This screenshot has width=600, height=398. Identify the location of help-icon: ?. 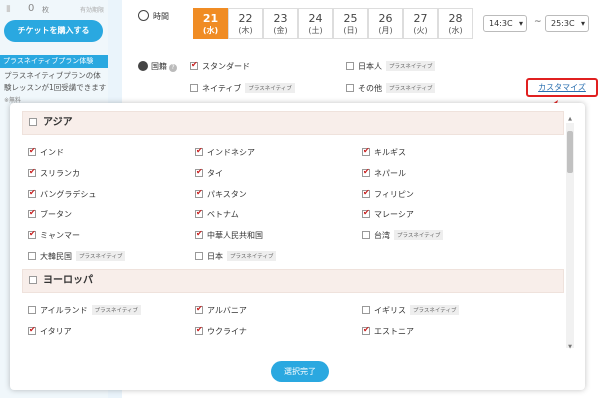
(173, 68).